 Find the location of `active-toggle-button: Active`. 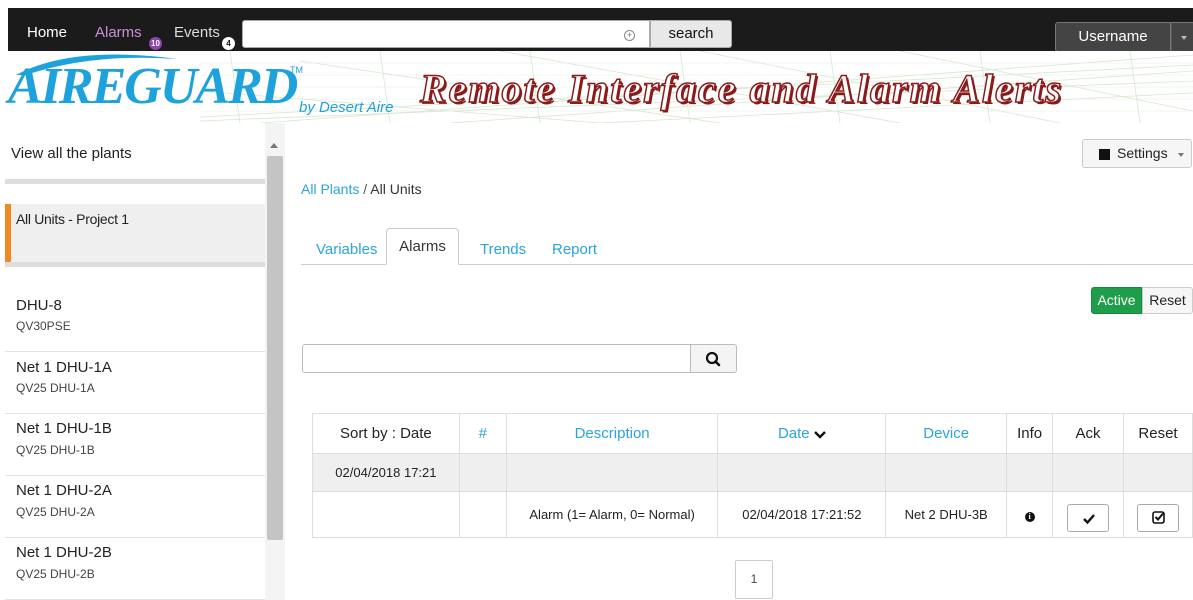

active-toggle-button: Active is located at coordinates (1116, 300).